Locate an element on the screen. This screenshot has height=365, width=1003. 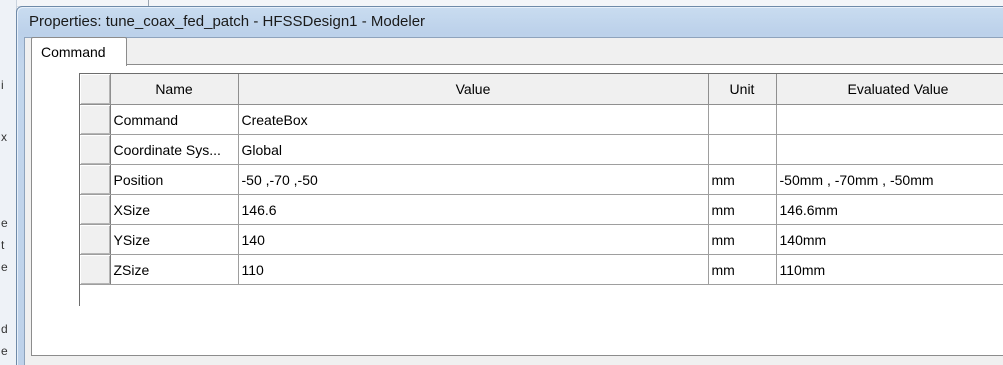
column-header-value: Value is located at coordinates (473, 89).